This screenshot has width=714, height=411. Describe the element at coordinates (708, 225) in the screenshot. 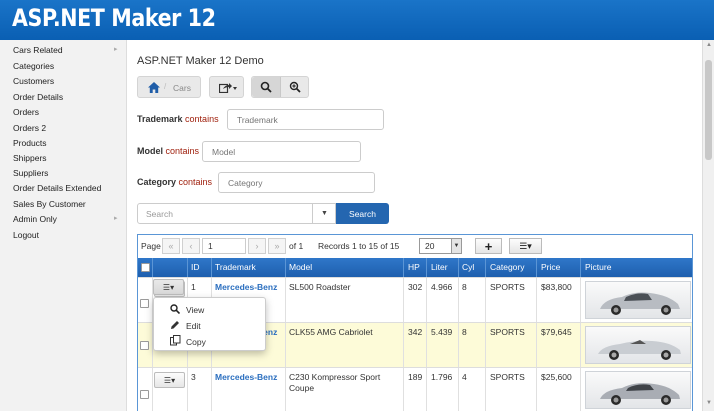

I see `page-scrollbar: ▲ ▼` at that location.